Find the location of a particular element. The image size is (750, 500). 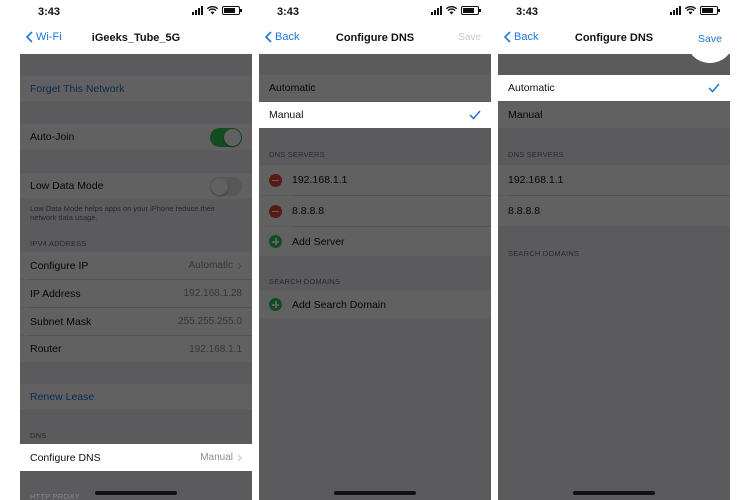

configure-ip-row: Configure IP Automatic is located at coordinates (136, 265).